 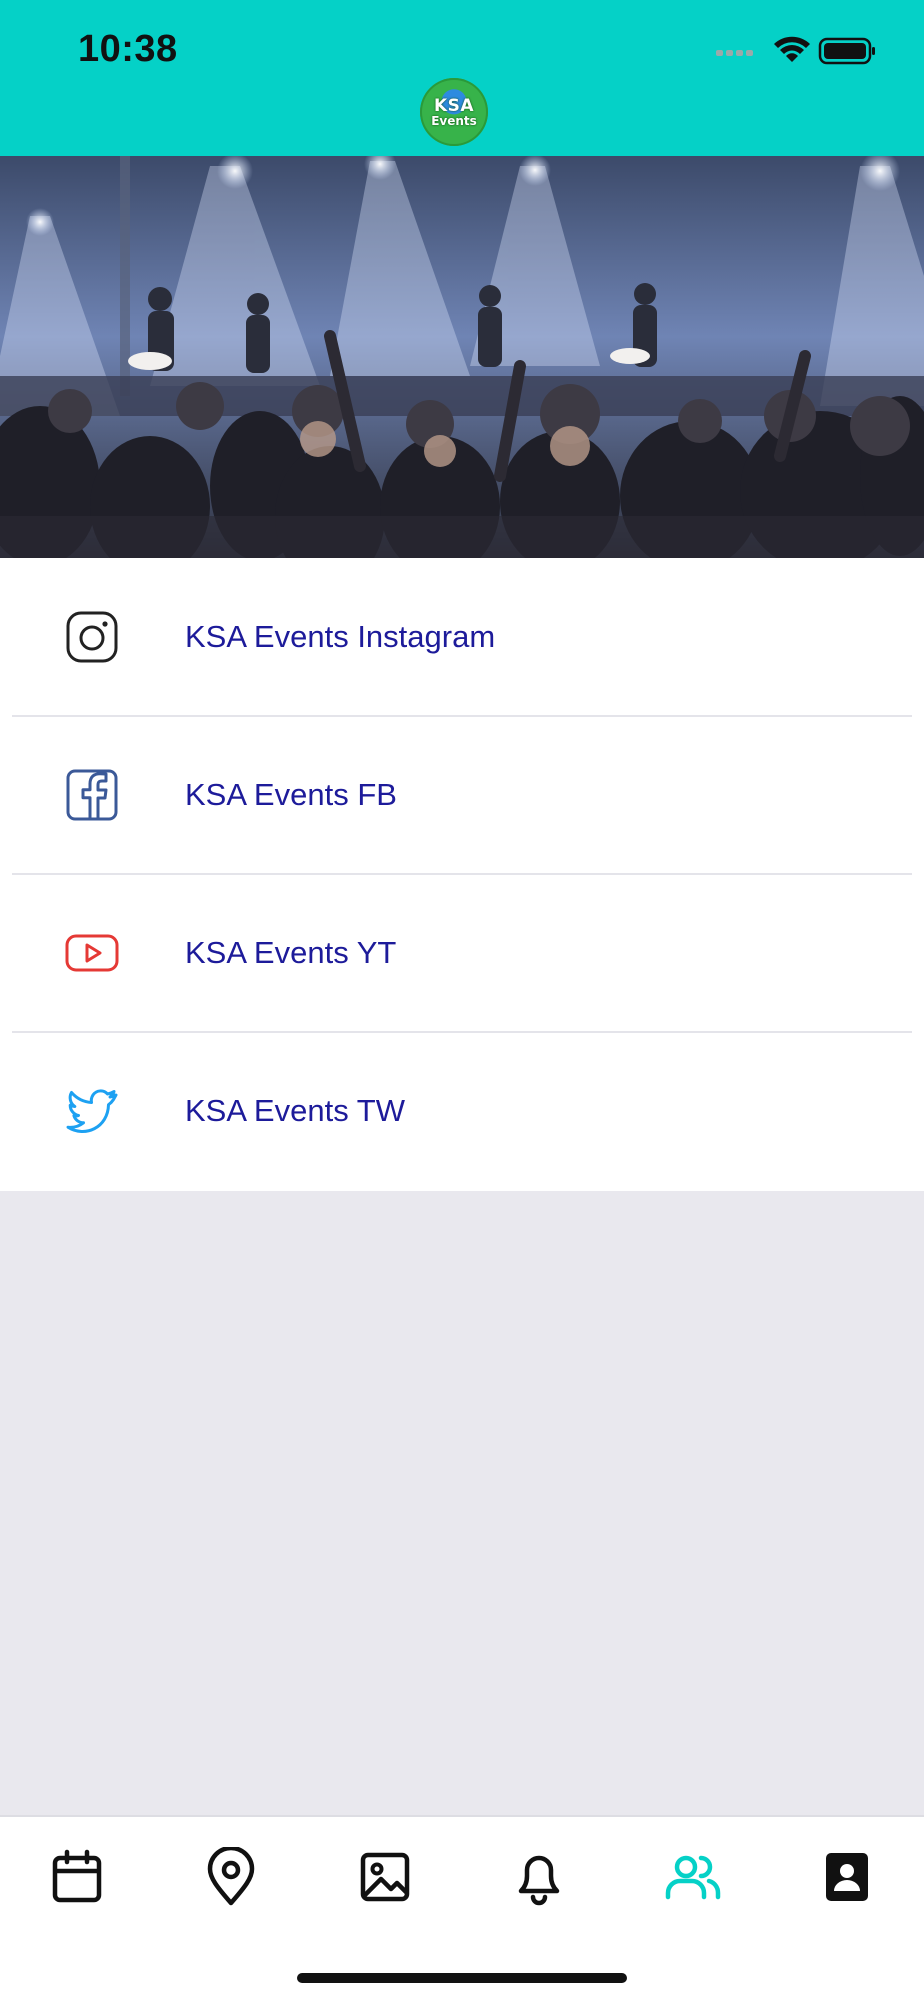 I want to click on battery-icon, so click(x=846, y=51).